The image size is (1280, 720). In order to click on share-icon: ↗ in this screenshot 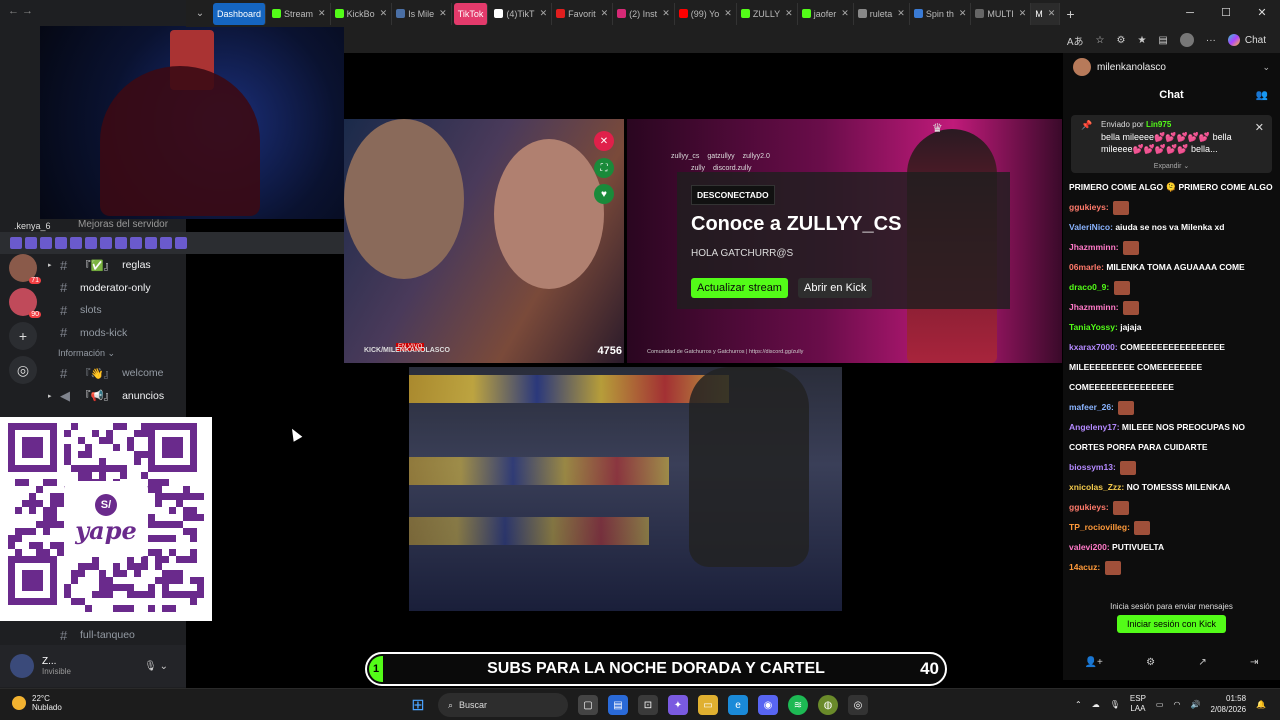, I will do `click(1202, 662)`.